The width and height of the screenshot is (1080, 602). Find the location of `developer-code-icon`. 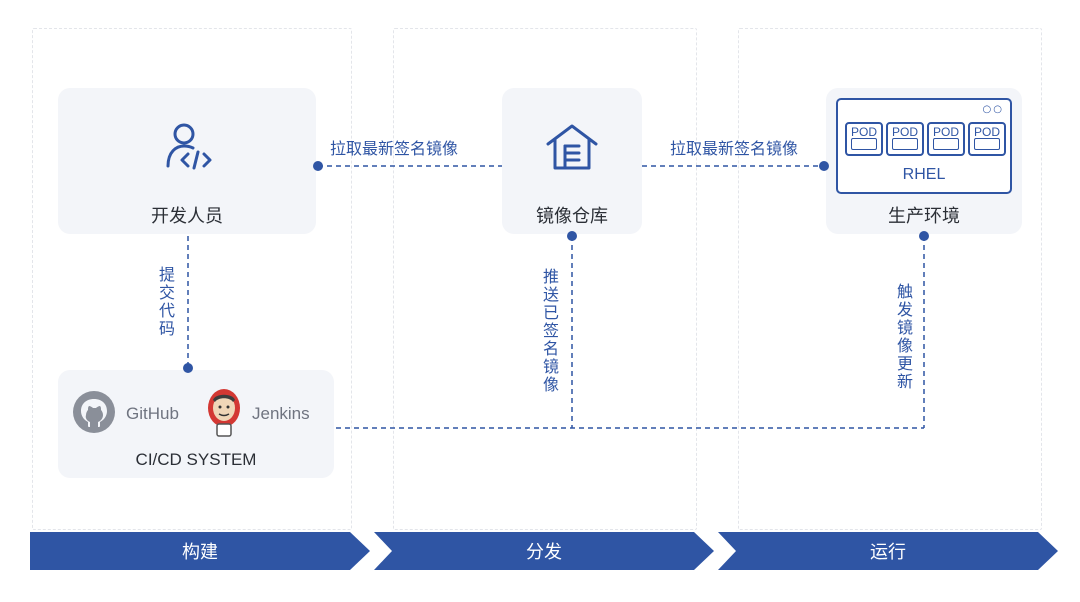

developer-code-icon is located at coordinates (188, 148).